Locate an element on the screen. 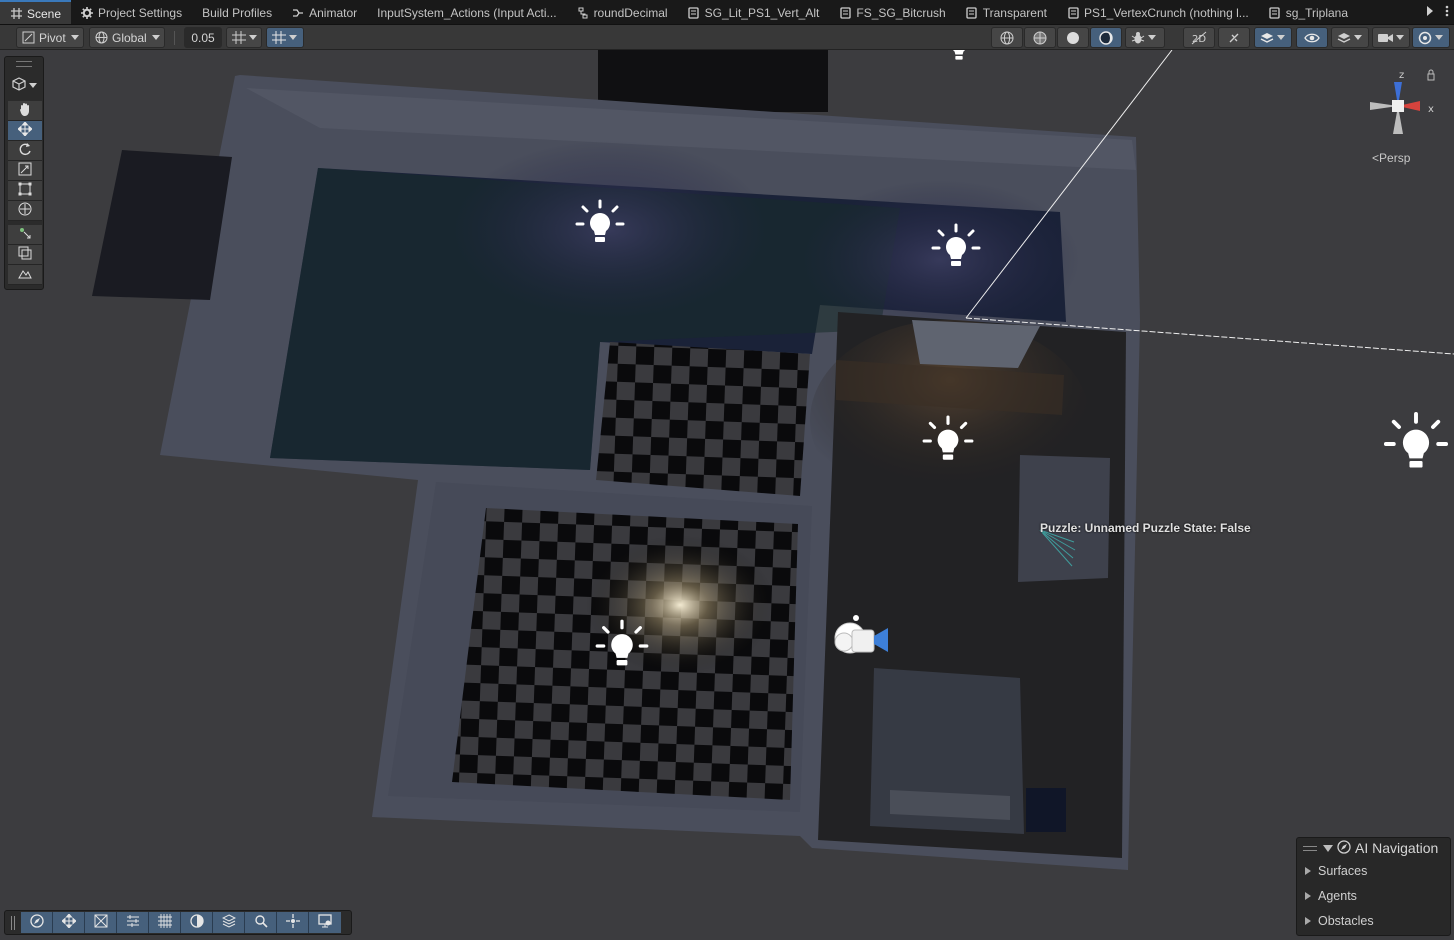 The image size is (1454, 940). tab-fs-sg-bitcrush: FS_SG_Bitcrush is located at coordinates (892, 12).